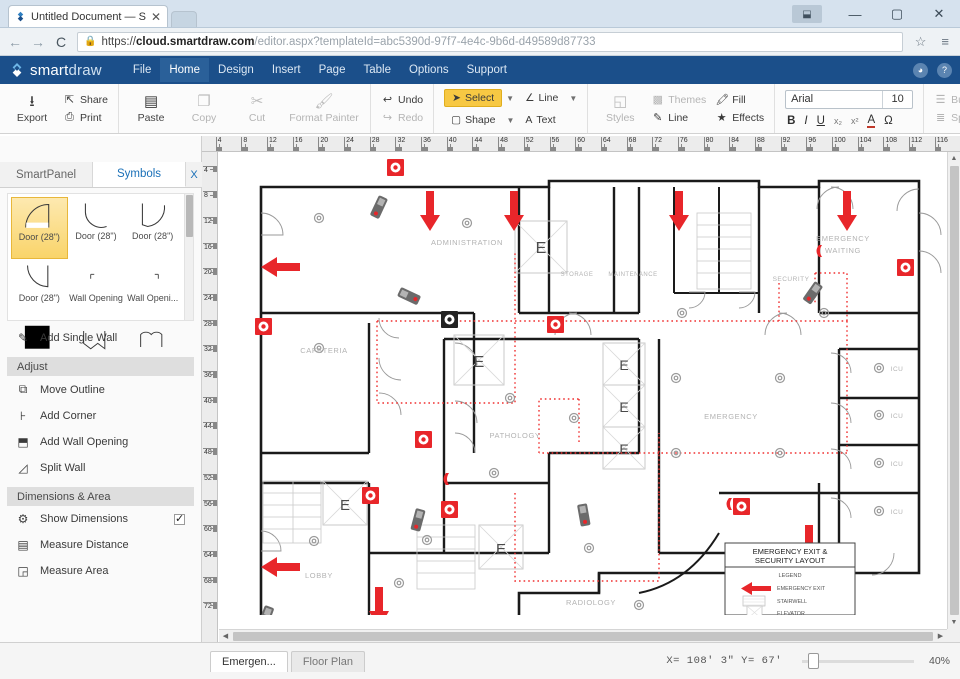  What do you see at coordinates (510, 120) in the screenshot?
I see `shape-dropdown-icon: ▼` at bounding box center [510, 120].